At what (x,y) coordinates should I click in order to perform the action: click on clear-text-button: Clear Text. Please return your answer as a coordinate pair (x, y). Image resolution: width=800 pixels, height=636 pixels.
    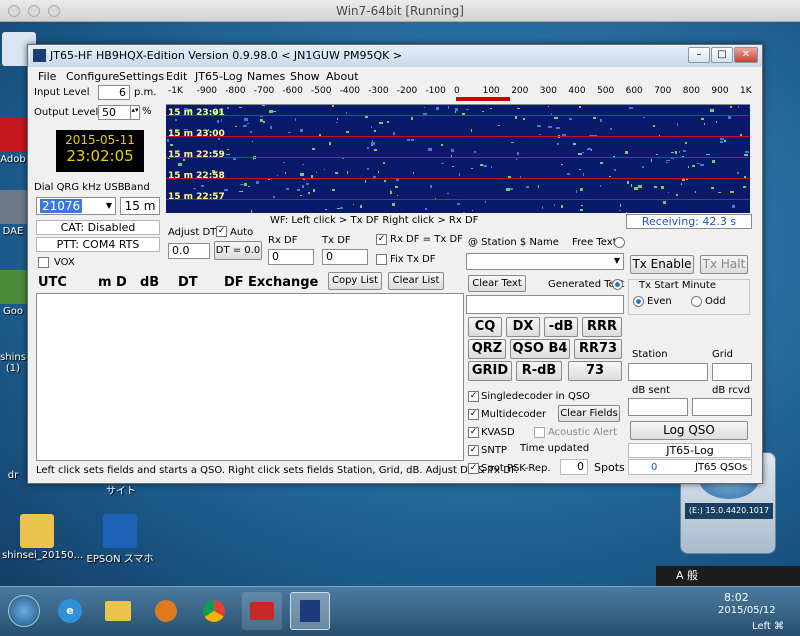
    Looking at the image, I should click on (497, 283).